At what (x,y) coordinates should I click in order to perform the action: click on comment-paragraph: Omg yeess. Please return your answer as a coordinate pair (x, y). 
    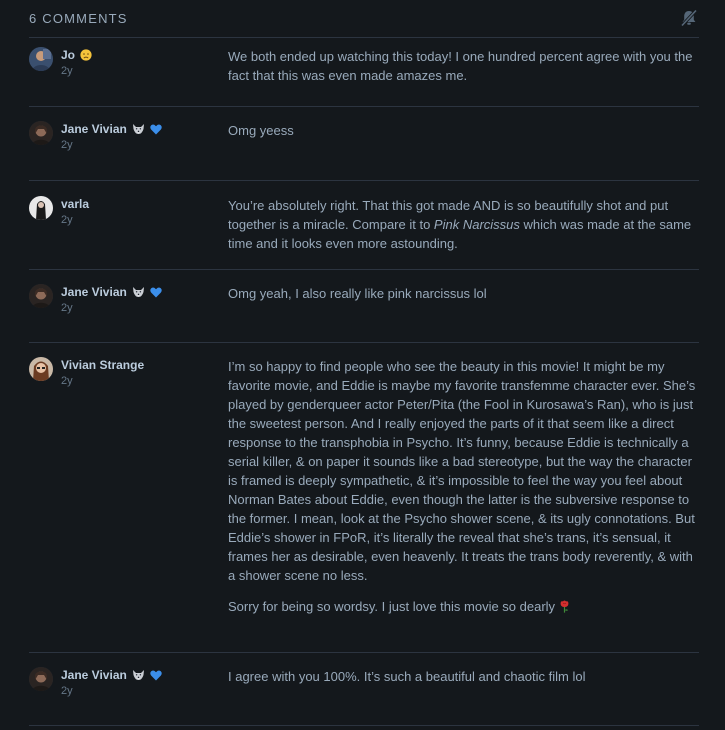
    Looking at the image, I should click on (261, 130).